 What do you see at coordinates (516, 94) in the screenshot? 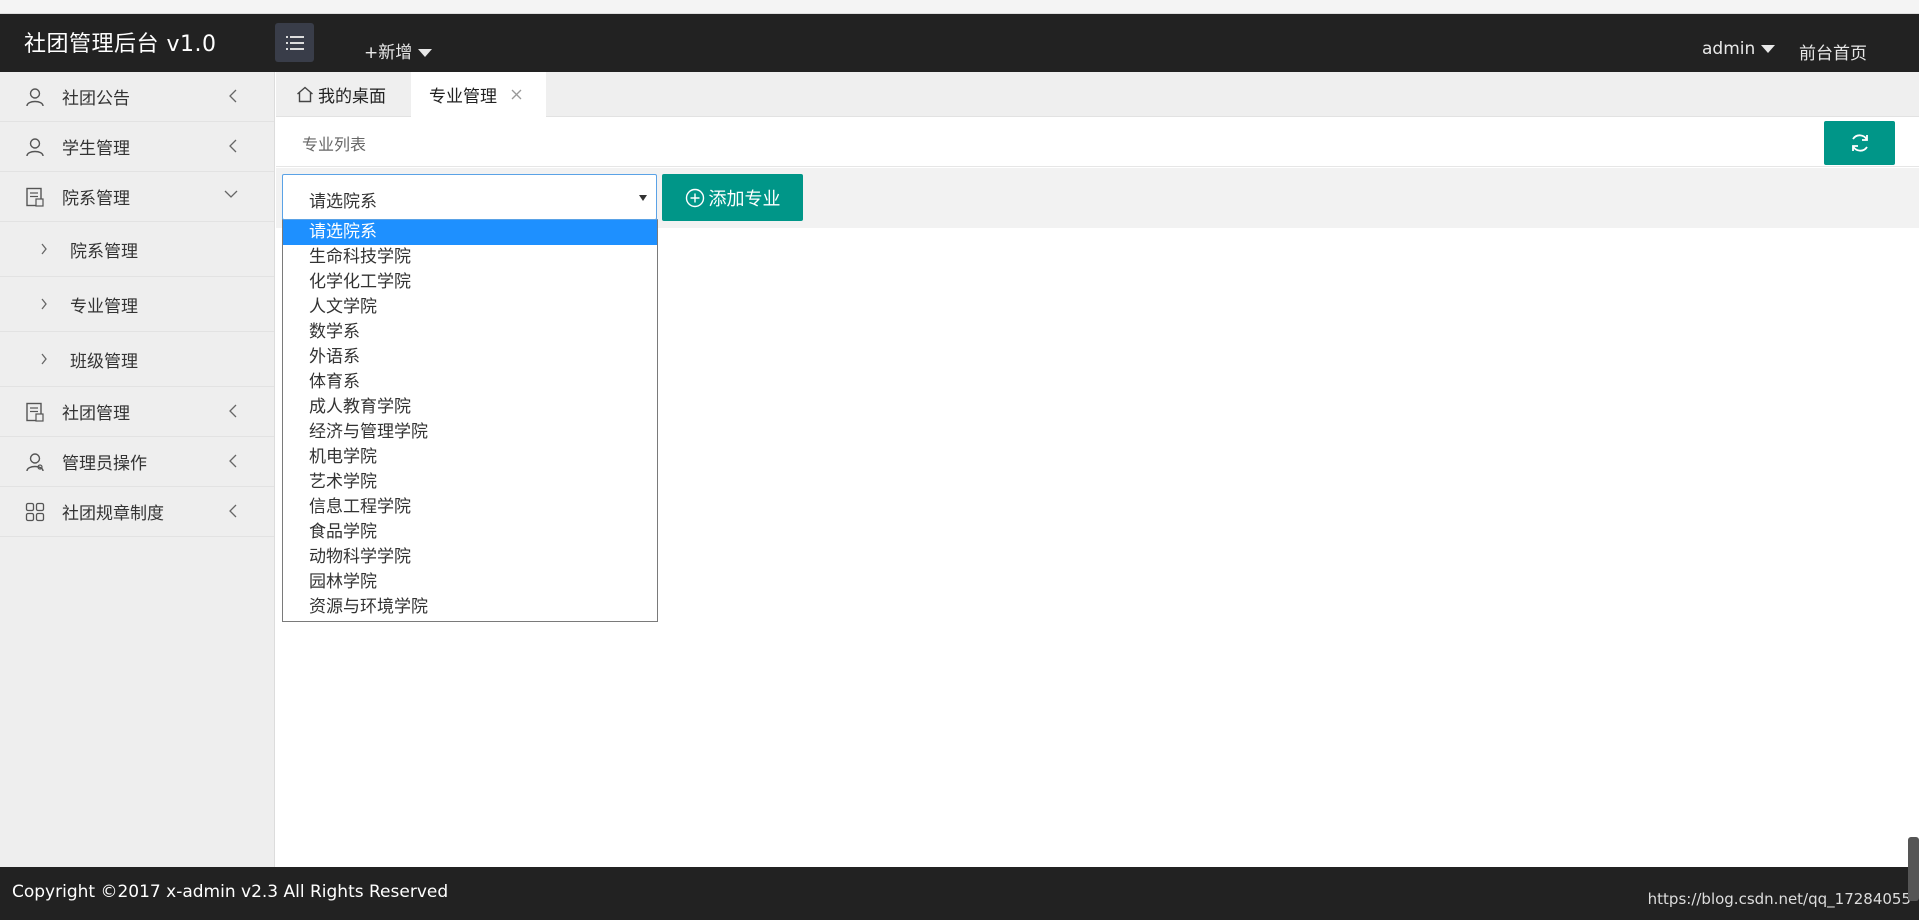
I see `close-icon` at bounding box center [516, 94].